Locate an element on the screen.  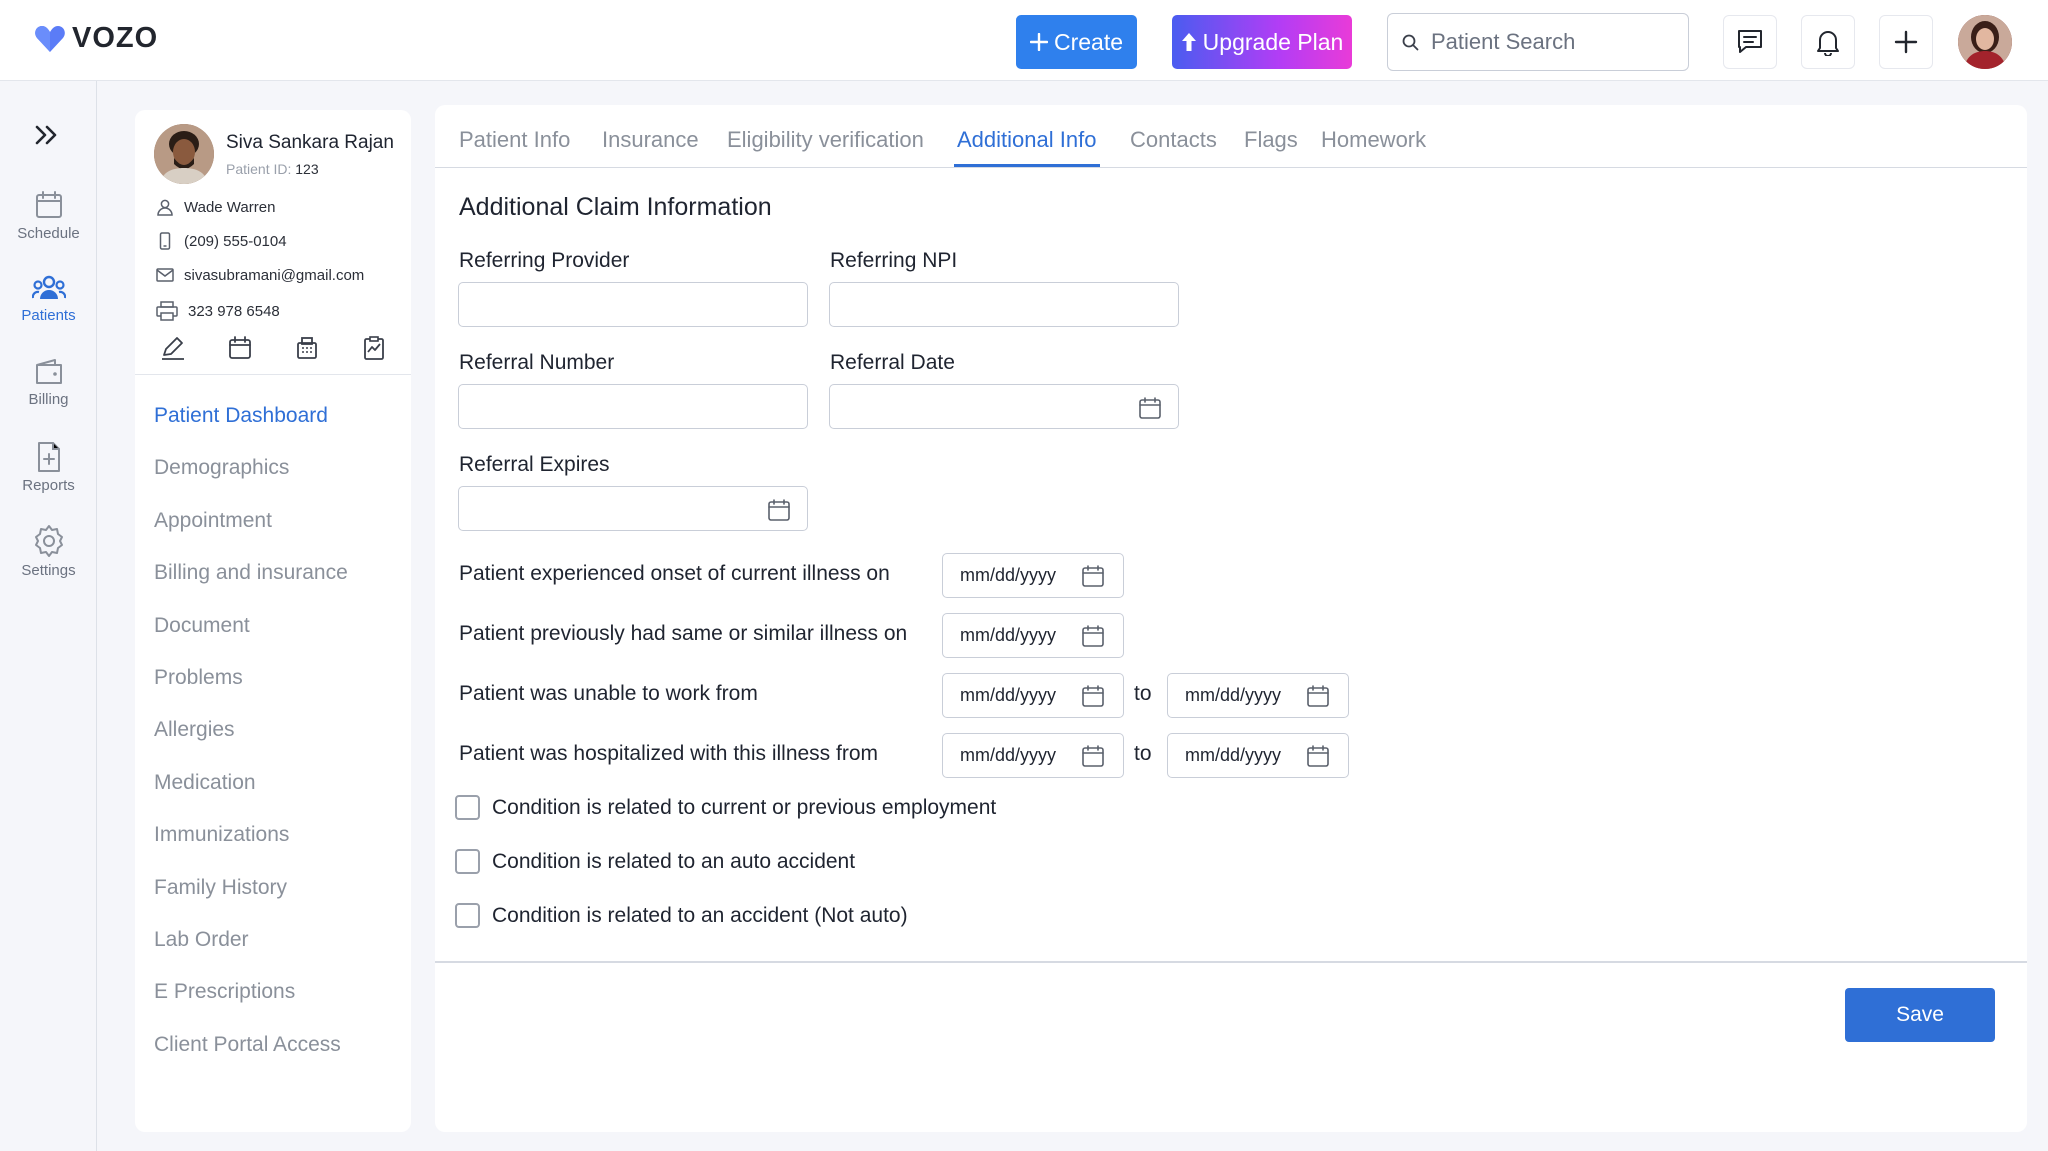
patient-nav-immunizations: Immunizations is located at coordinates (251, 846).